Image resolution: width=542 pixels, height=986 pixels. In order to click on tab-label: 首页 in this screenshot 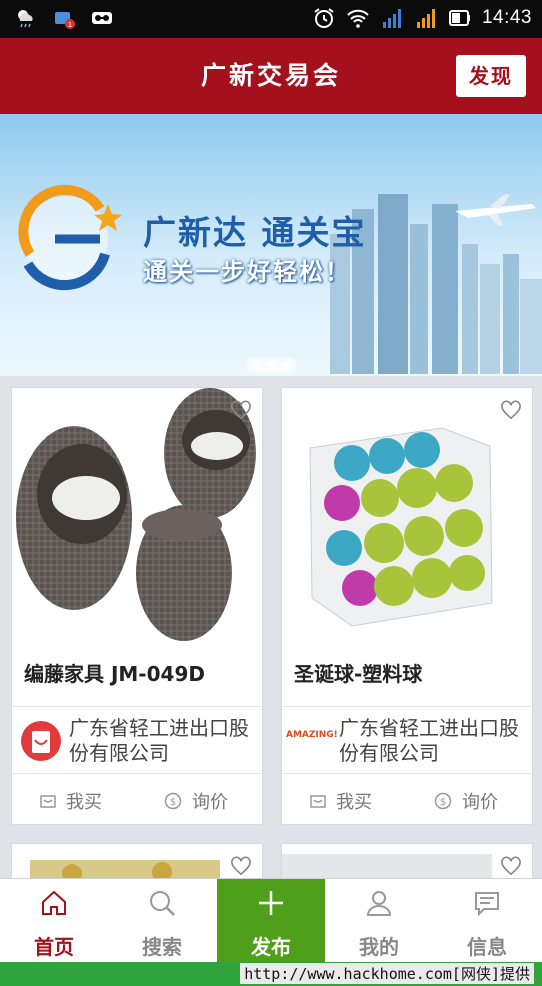, I will do `click(54, 947)`.